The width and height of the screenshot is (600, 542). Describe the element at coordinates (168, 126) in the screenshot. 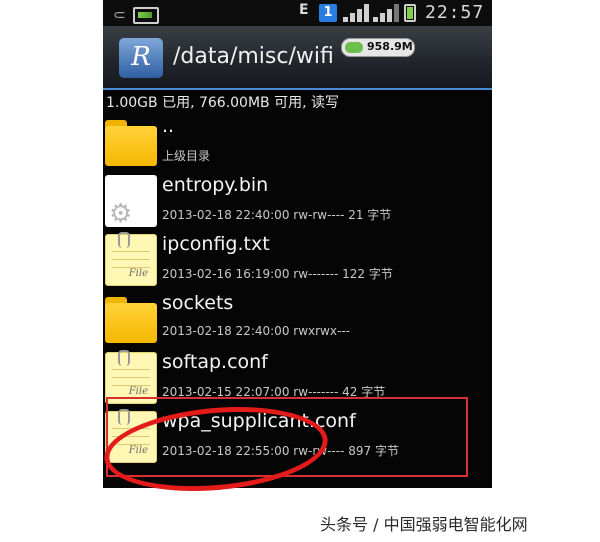

I see `file-name: ..` at that location.